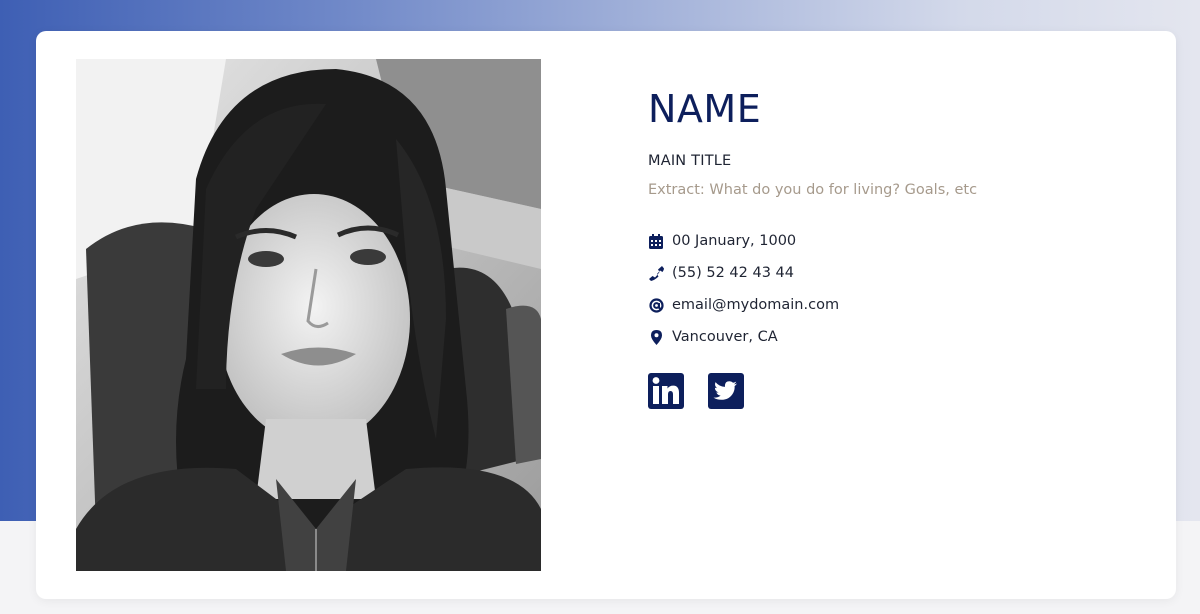 The height and width of the screenshot is (614, 1200). What do you see at coordinates (733, 273) in the screenshot?
I see `detail-phone-text: (55) 52 42 43 44` at bounding box center [733, 273].